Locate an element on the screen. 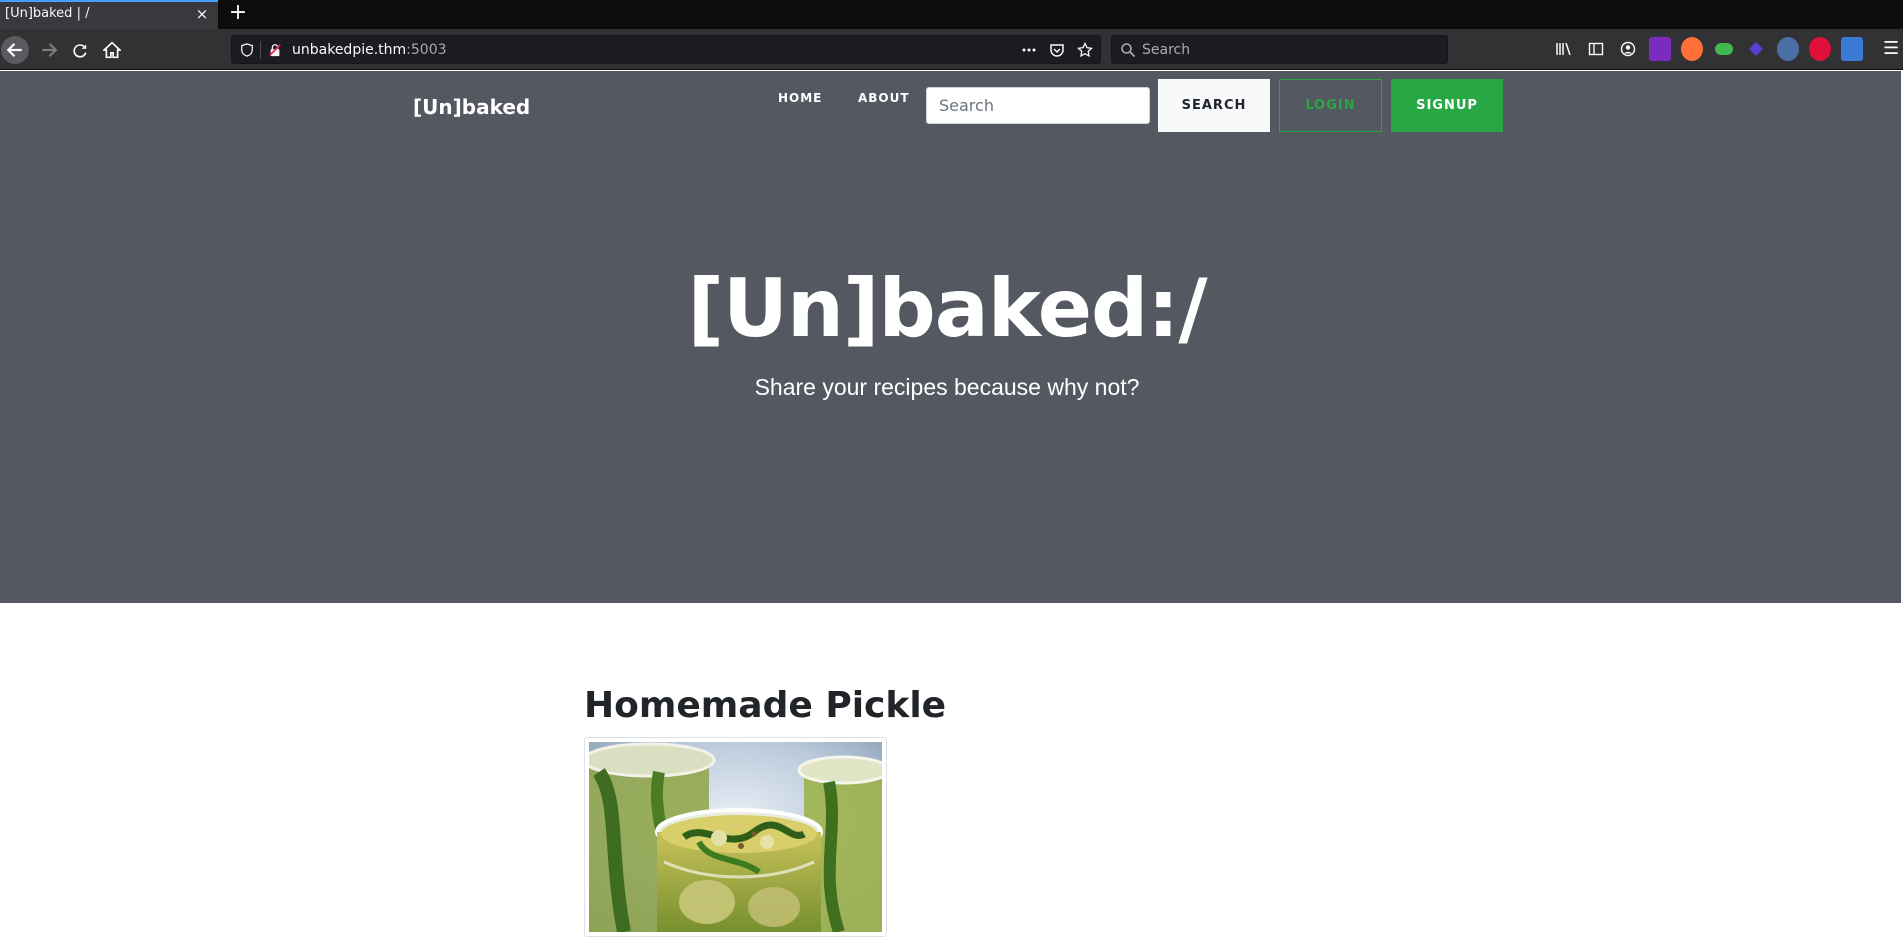  bookmark-star-icon is located at coordinates (1085, 50).